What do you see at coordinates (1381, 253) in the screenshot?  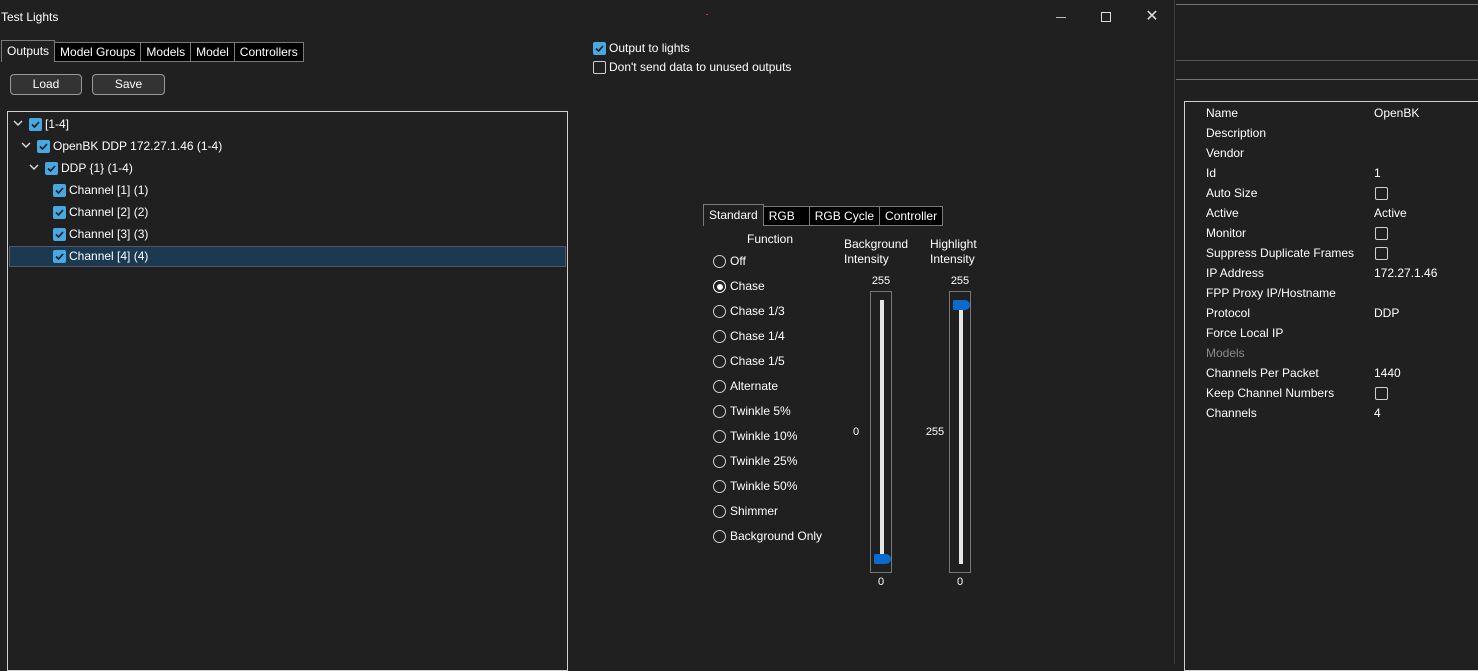 I see `suppress-duplicate-frames-checkbox` at bounding box center [1381, 253].